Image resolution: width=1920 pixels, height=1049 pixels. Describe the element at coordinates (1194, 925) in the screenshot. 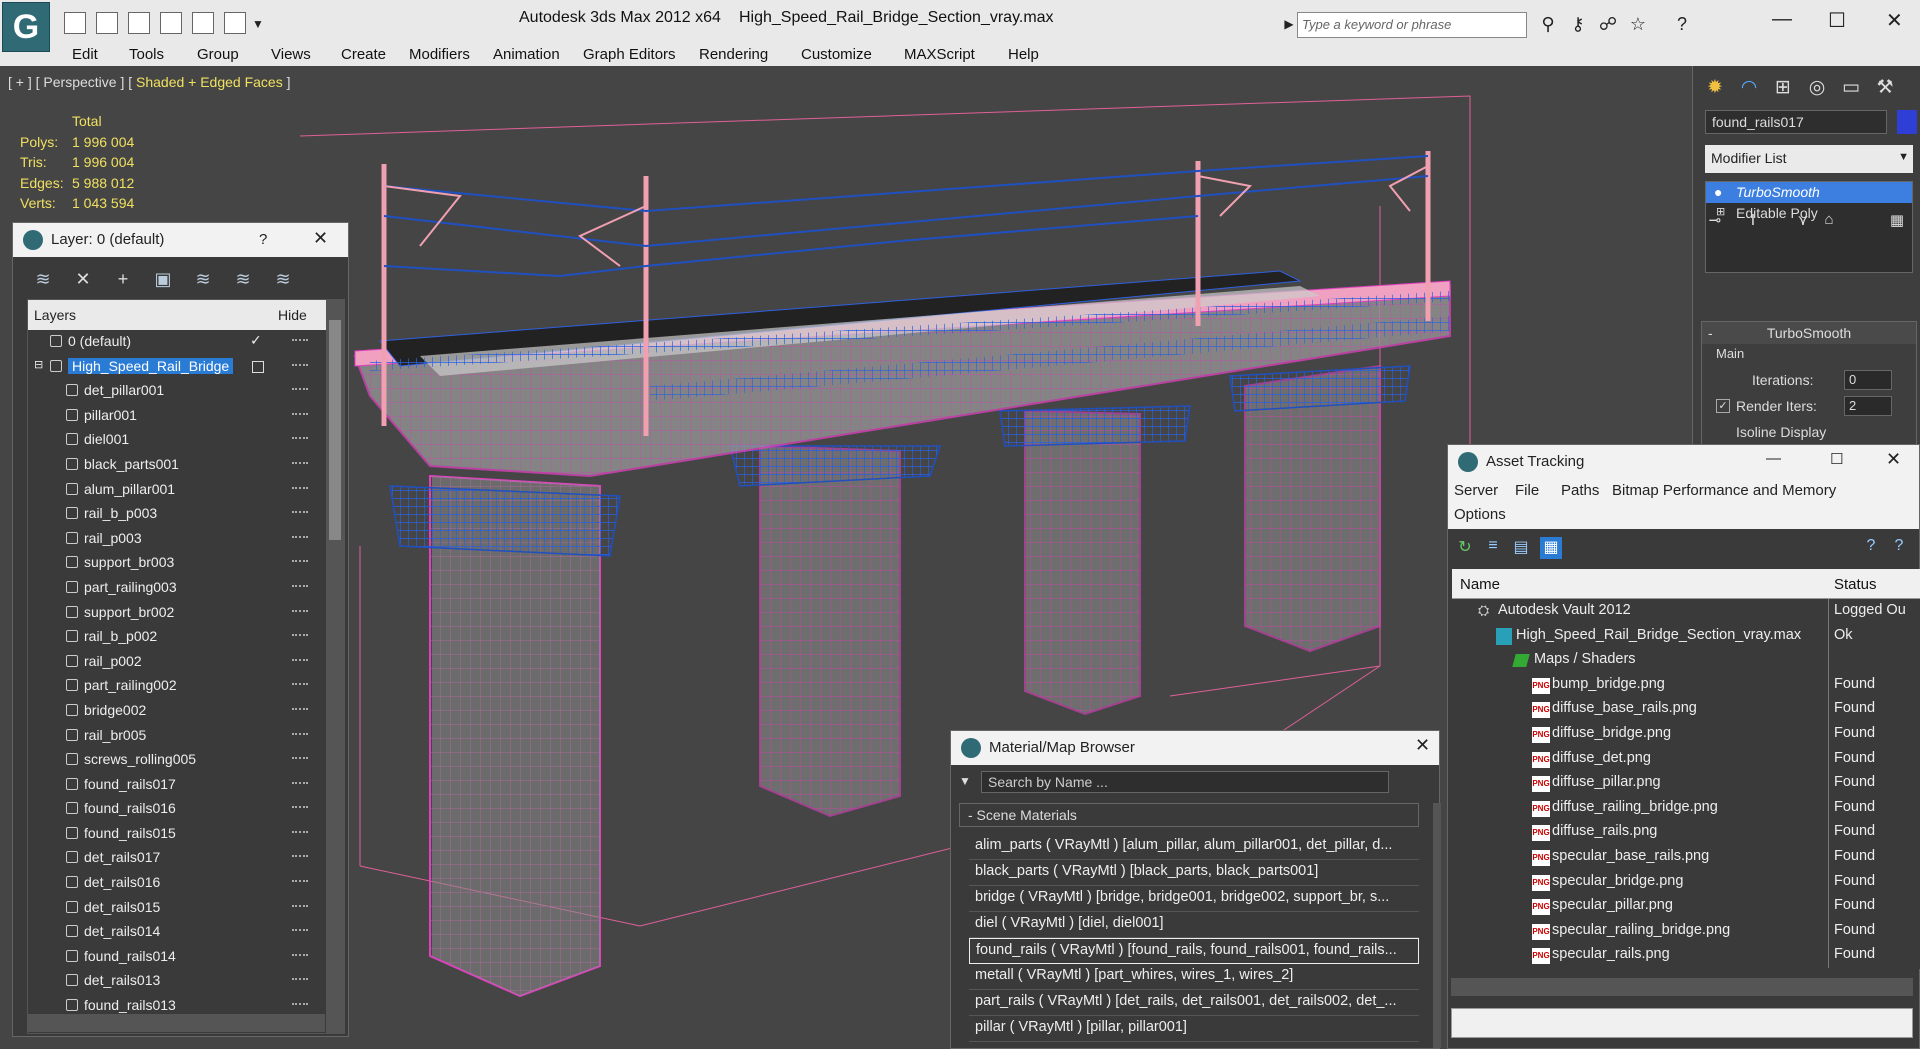

I see `material-row: diel ( VRayMtl ) [diel, diel001]` at that location.